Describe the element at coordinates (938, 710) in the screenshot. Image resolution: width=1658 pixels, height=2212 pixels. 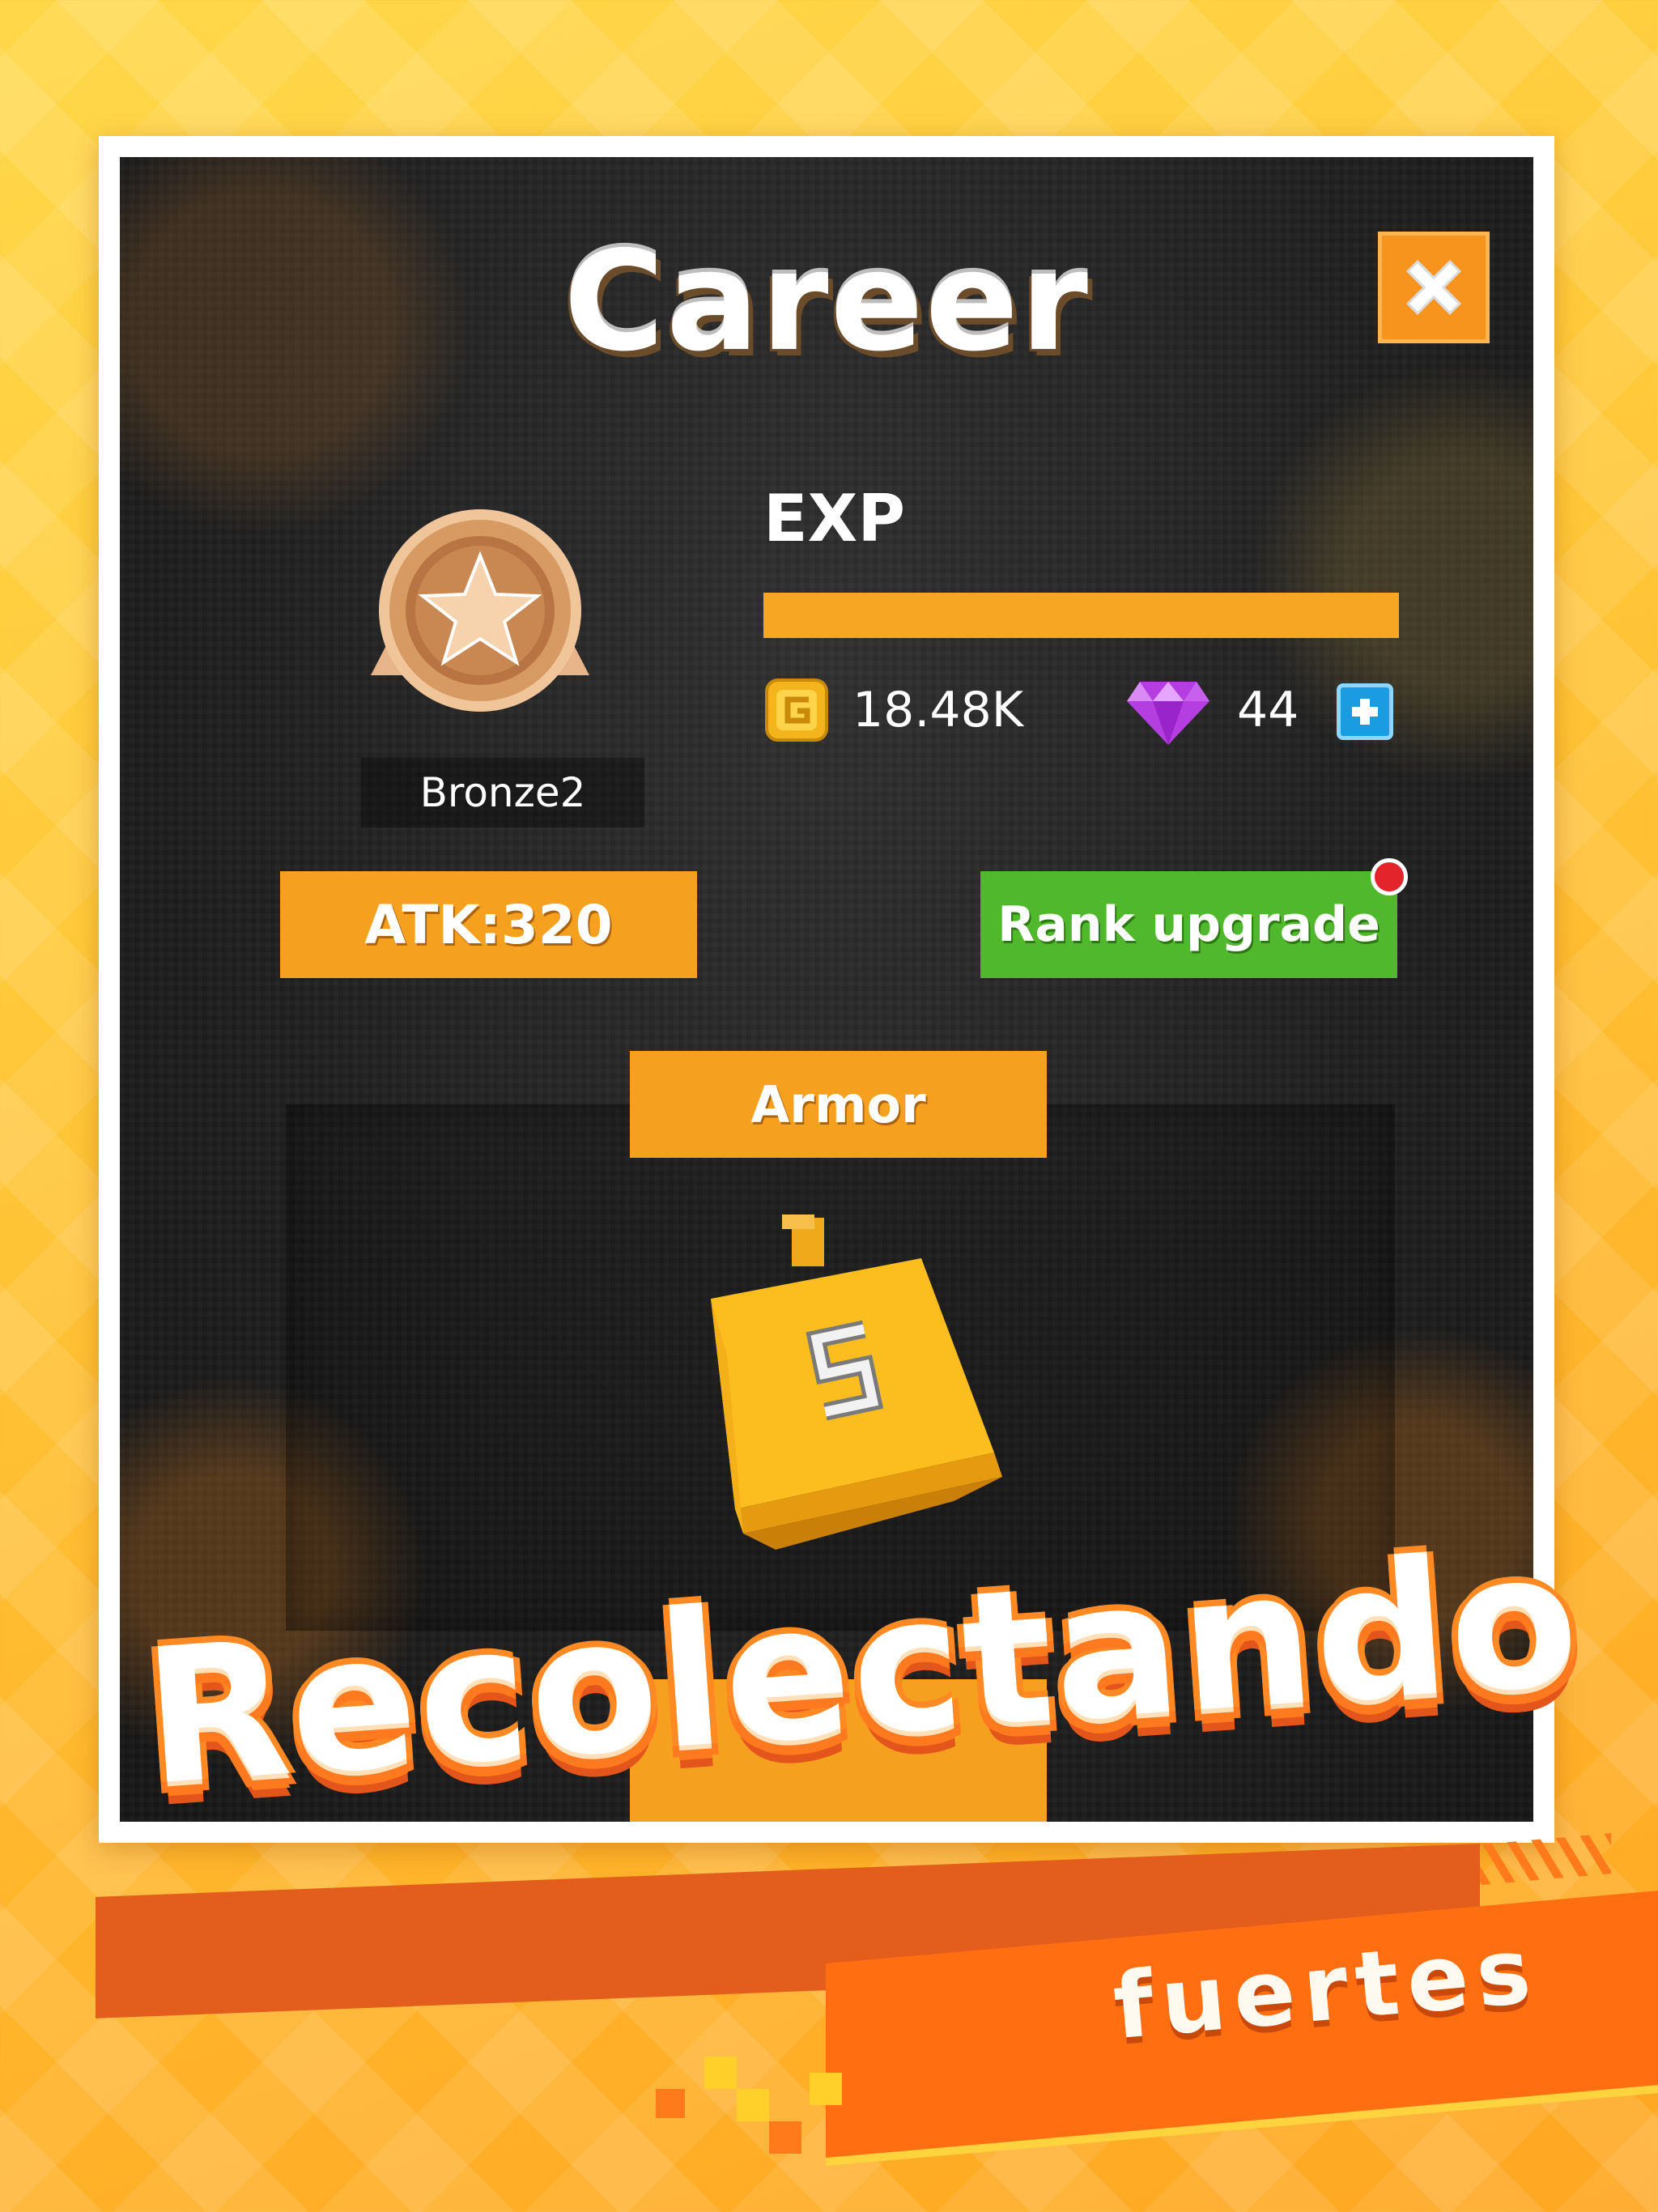
I see `coins-value: 18.48K` at that location.